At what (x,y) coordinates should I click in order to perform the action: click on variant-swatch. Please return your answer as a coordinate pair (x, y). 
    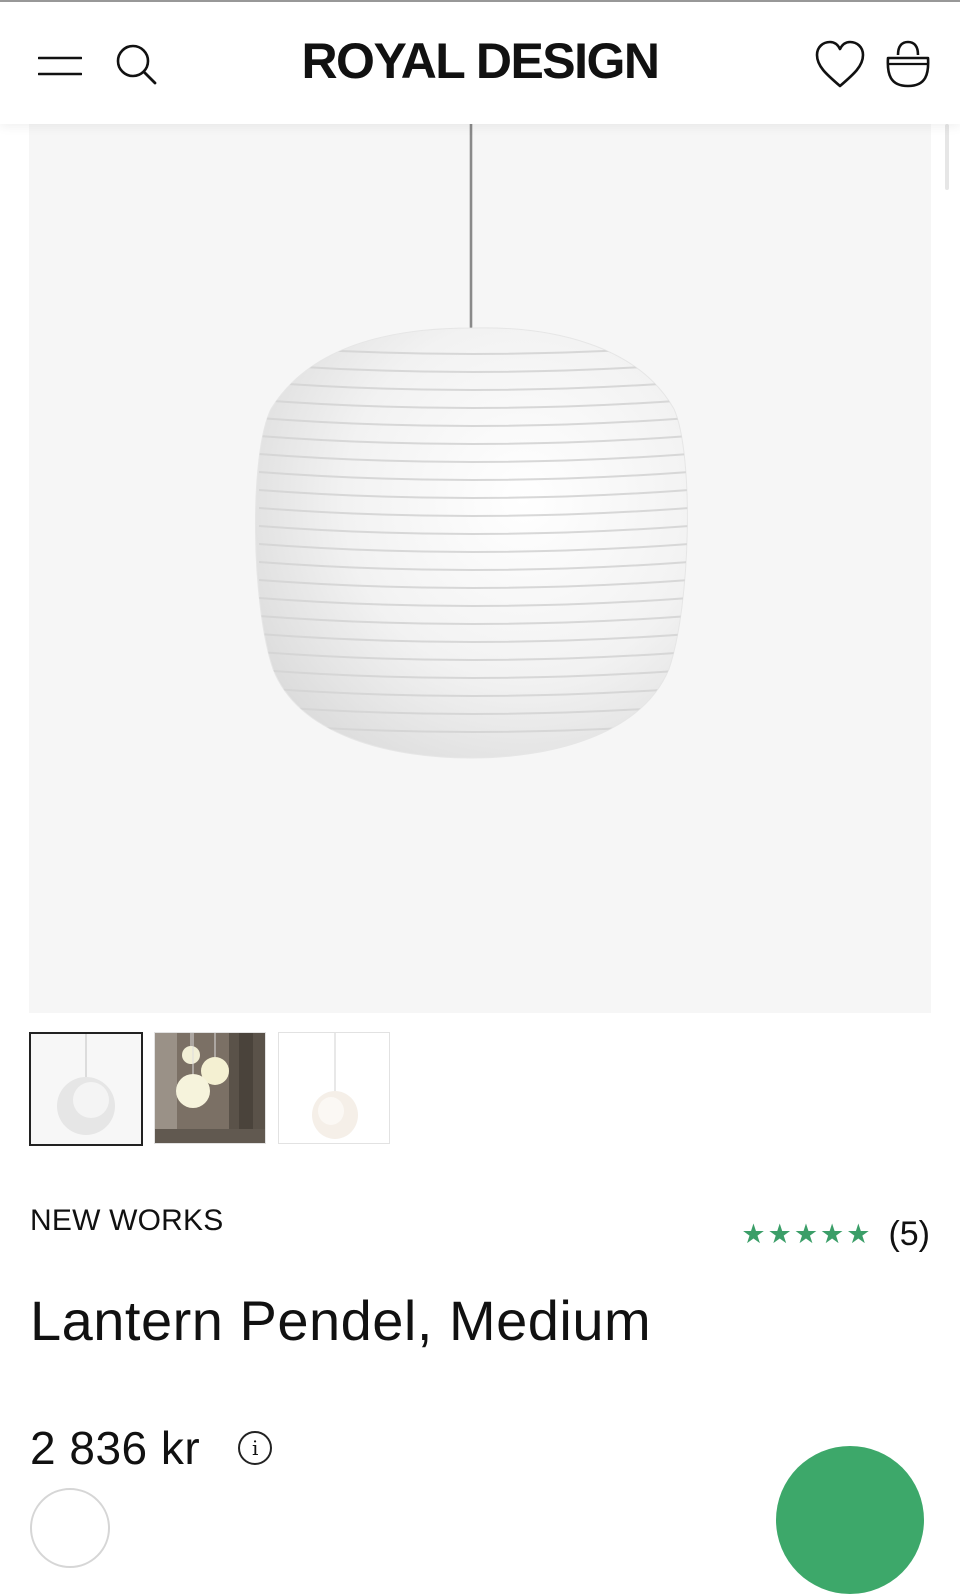
    Looking at the image, I should click on (70, 1528).